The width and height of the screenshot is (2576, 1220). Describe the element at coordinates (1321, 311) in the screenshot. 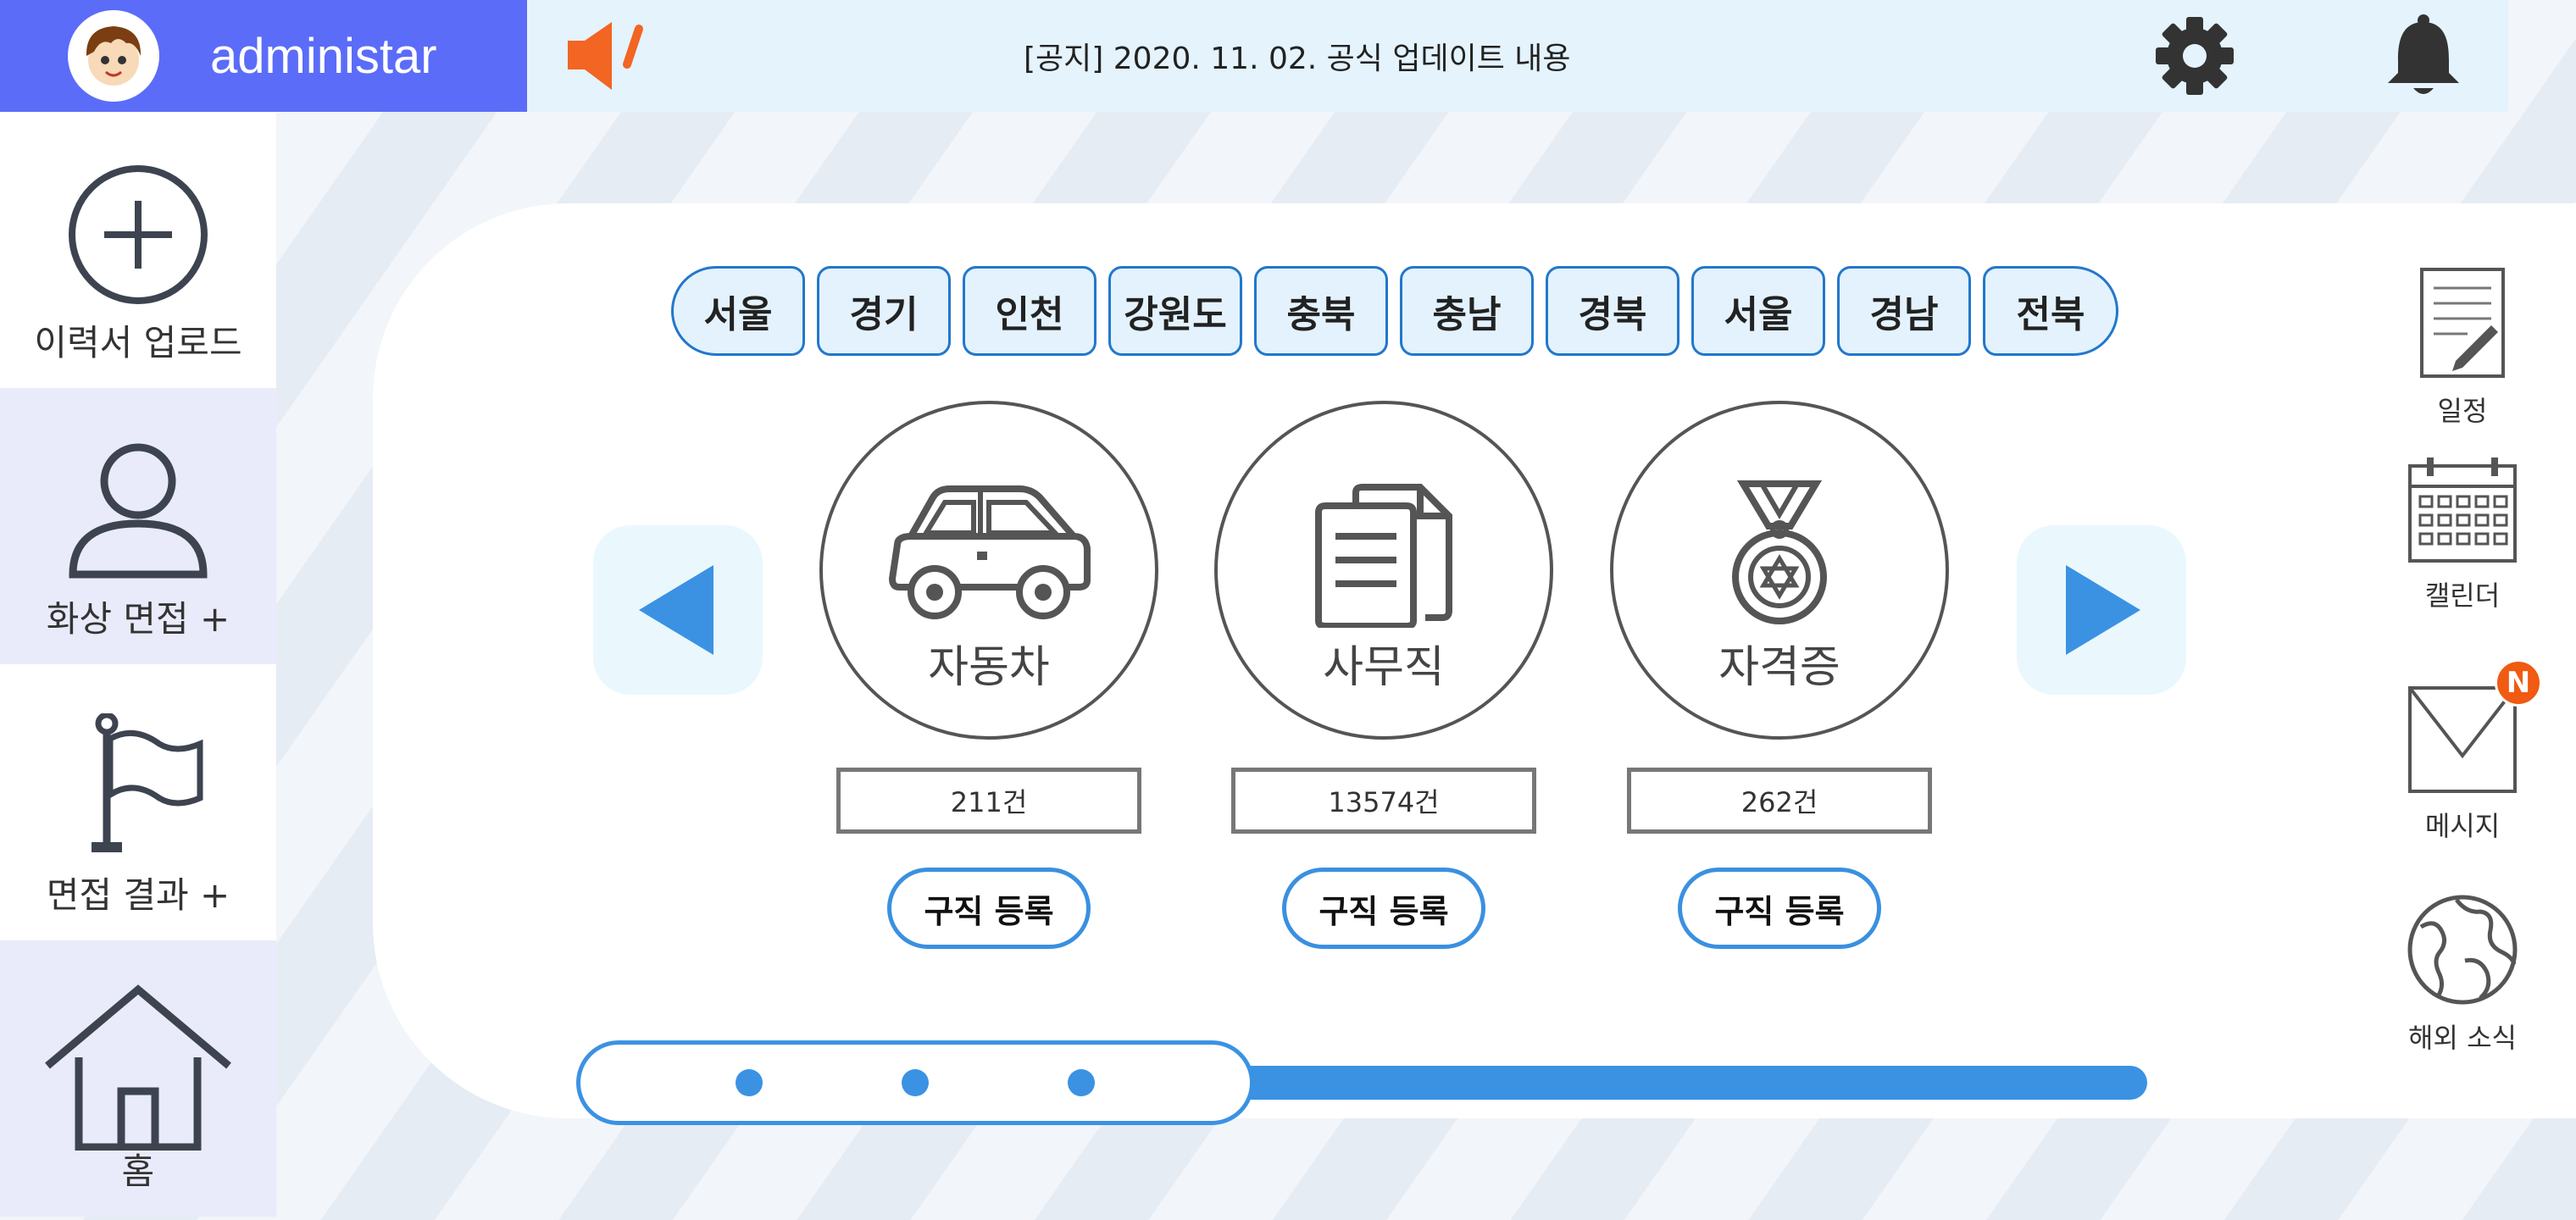

I see `region-tab: 충북` at that location.